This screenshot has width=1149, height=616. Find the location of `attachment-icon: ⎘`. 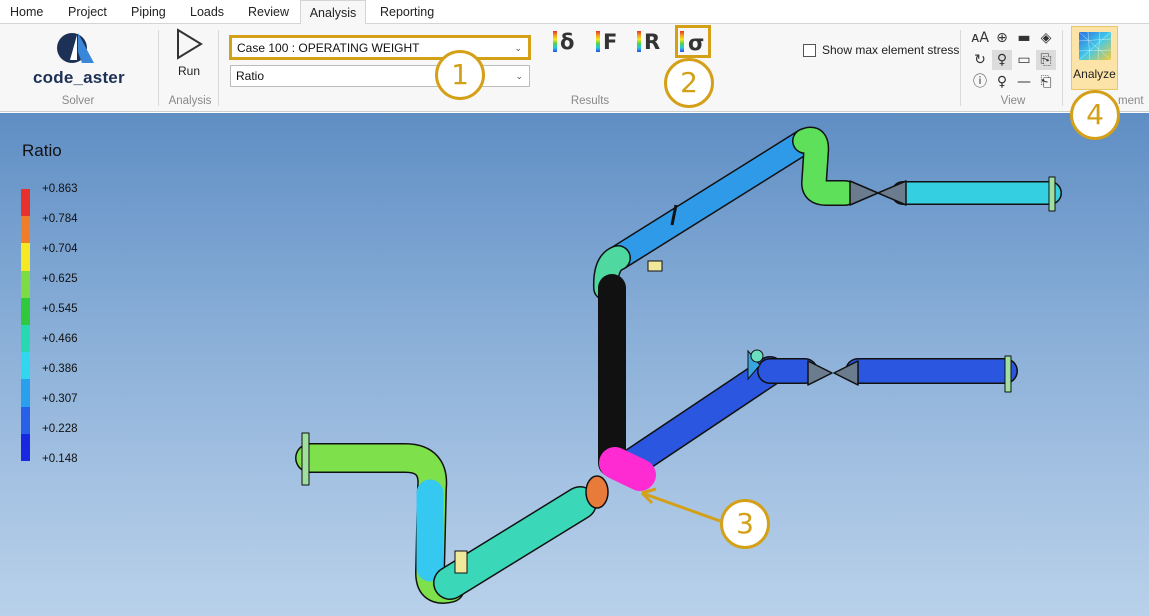

attachment-icon: ⎘ is located at coordinates (1046, 60).